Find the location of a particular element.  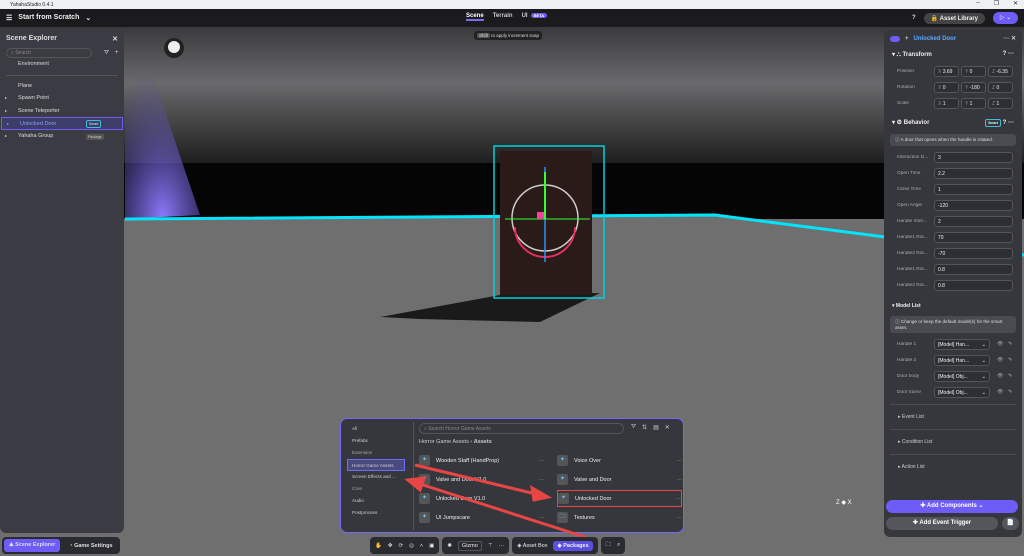

rotate-tool-icon: ⟳ is located at coordinates (400, 546).